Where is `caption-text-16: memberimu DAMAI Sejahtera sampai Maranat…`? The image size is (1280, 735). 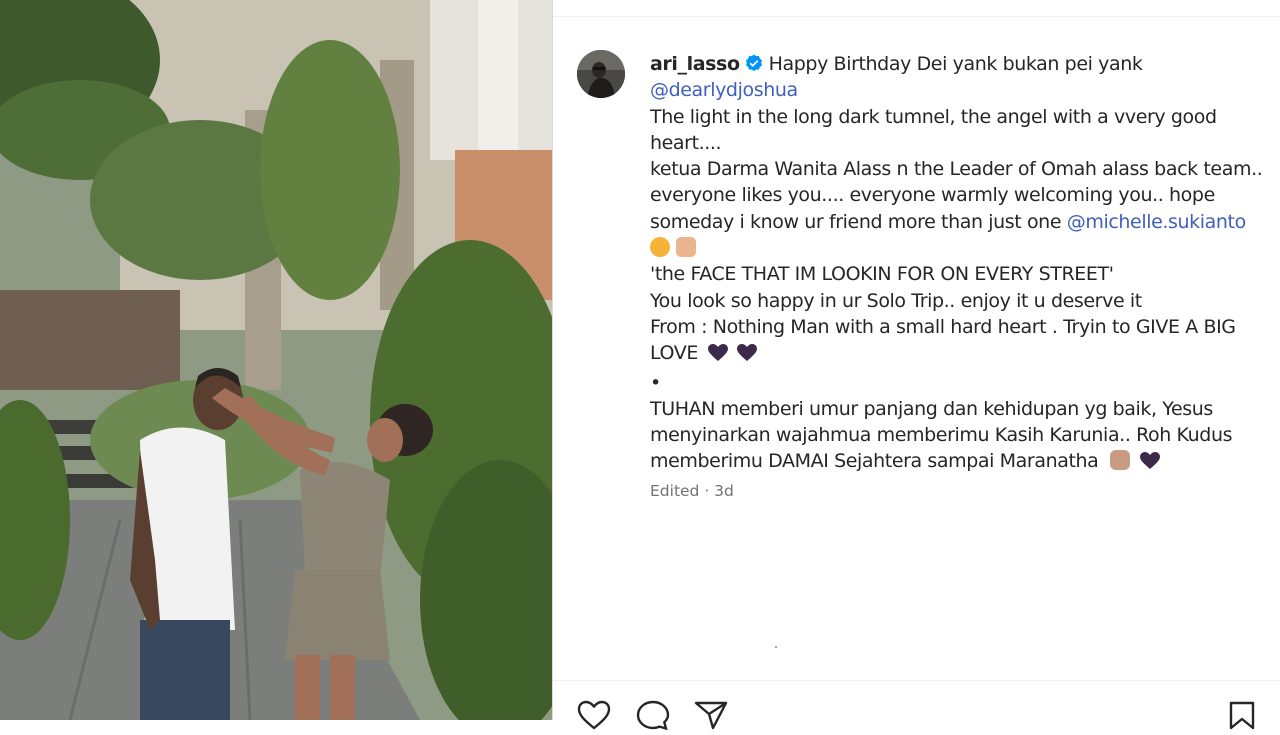
caption-text-16: memberimu DAMAI Sejahtera sampai Maranat… is located at coordinates (874, 461).